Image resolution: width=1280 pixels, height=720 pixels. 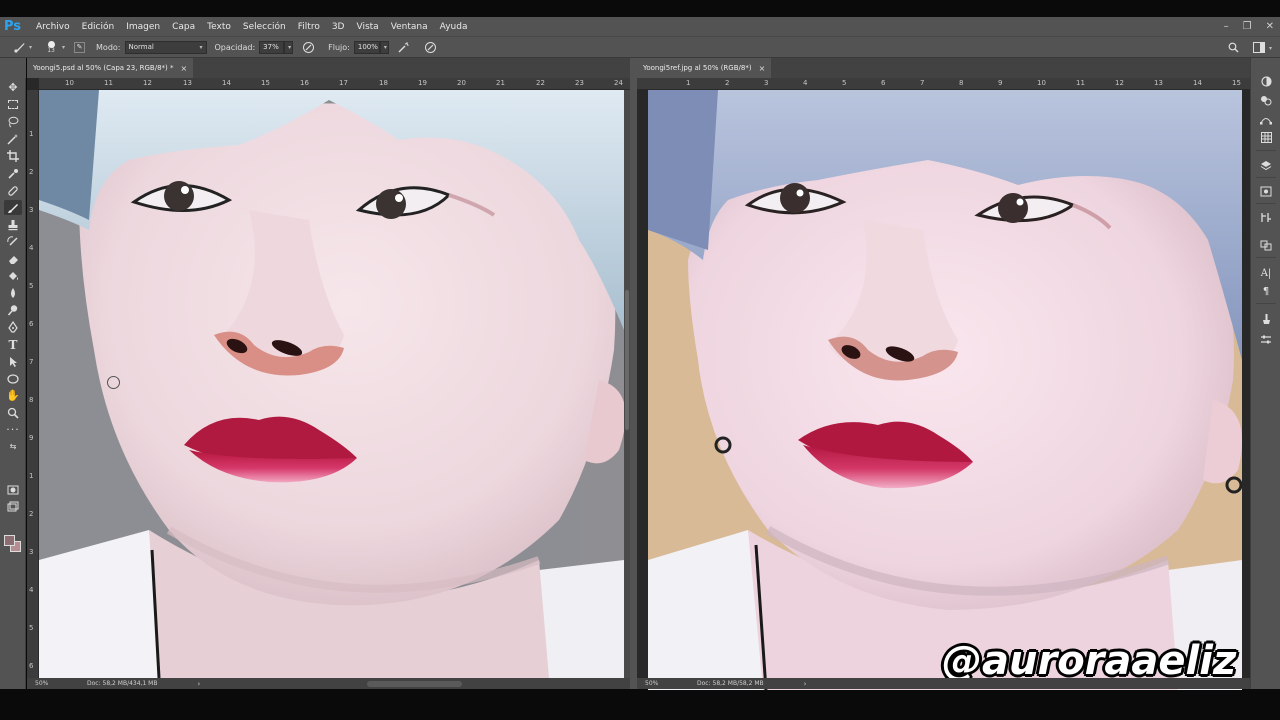 What do you see at coordinates (704, 68) in the screenshot?
I see `document-tab-yoongi5ref-jpg: Yoongi5ref.jpg al 50% (RGB/8*) ×` at bounding box center [704, 68].